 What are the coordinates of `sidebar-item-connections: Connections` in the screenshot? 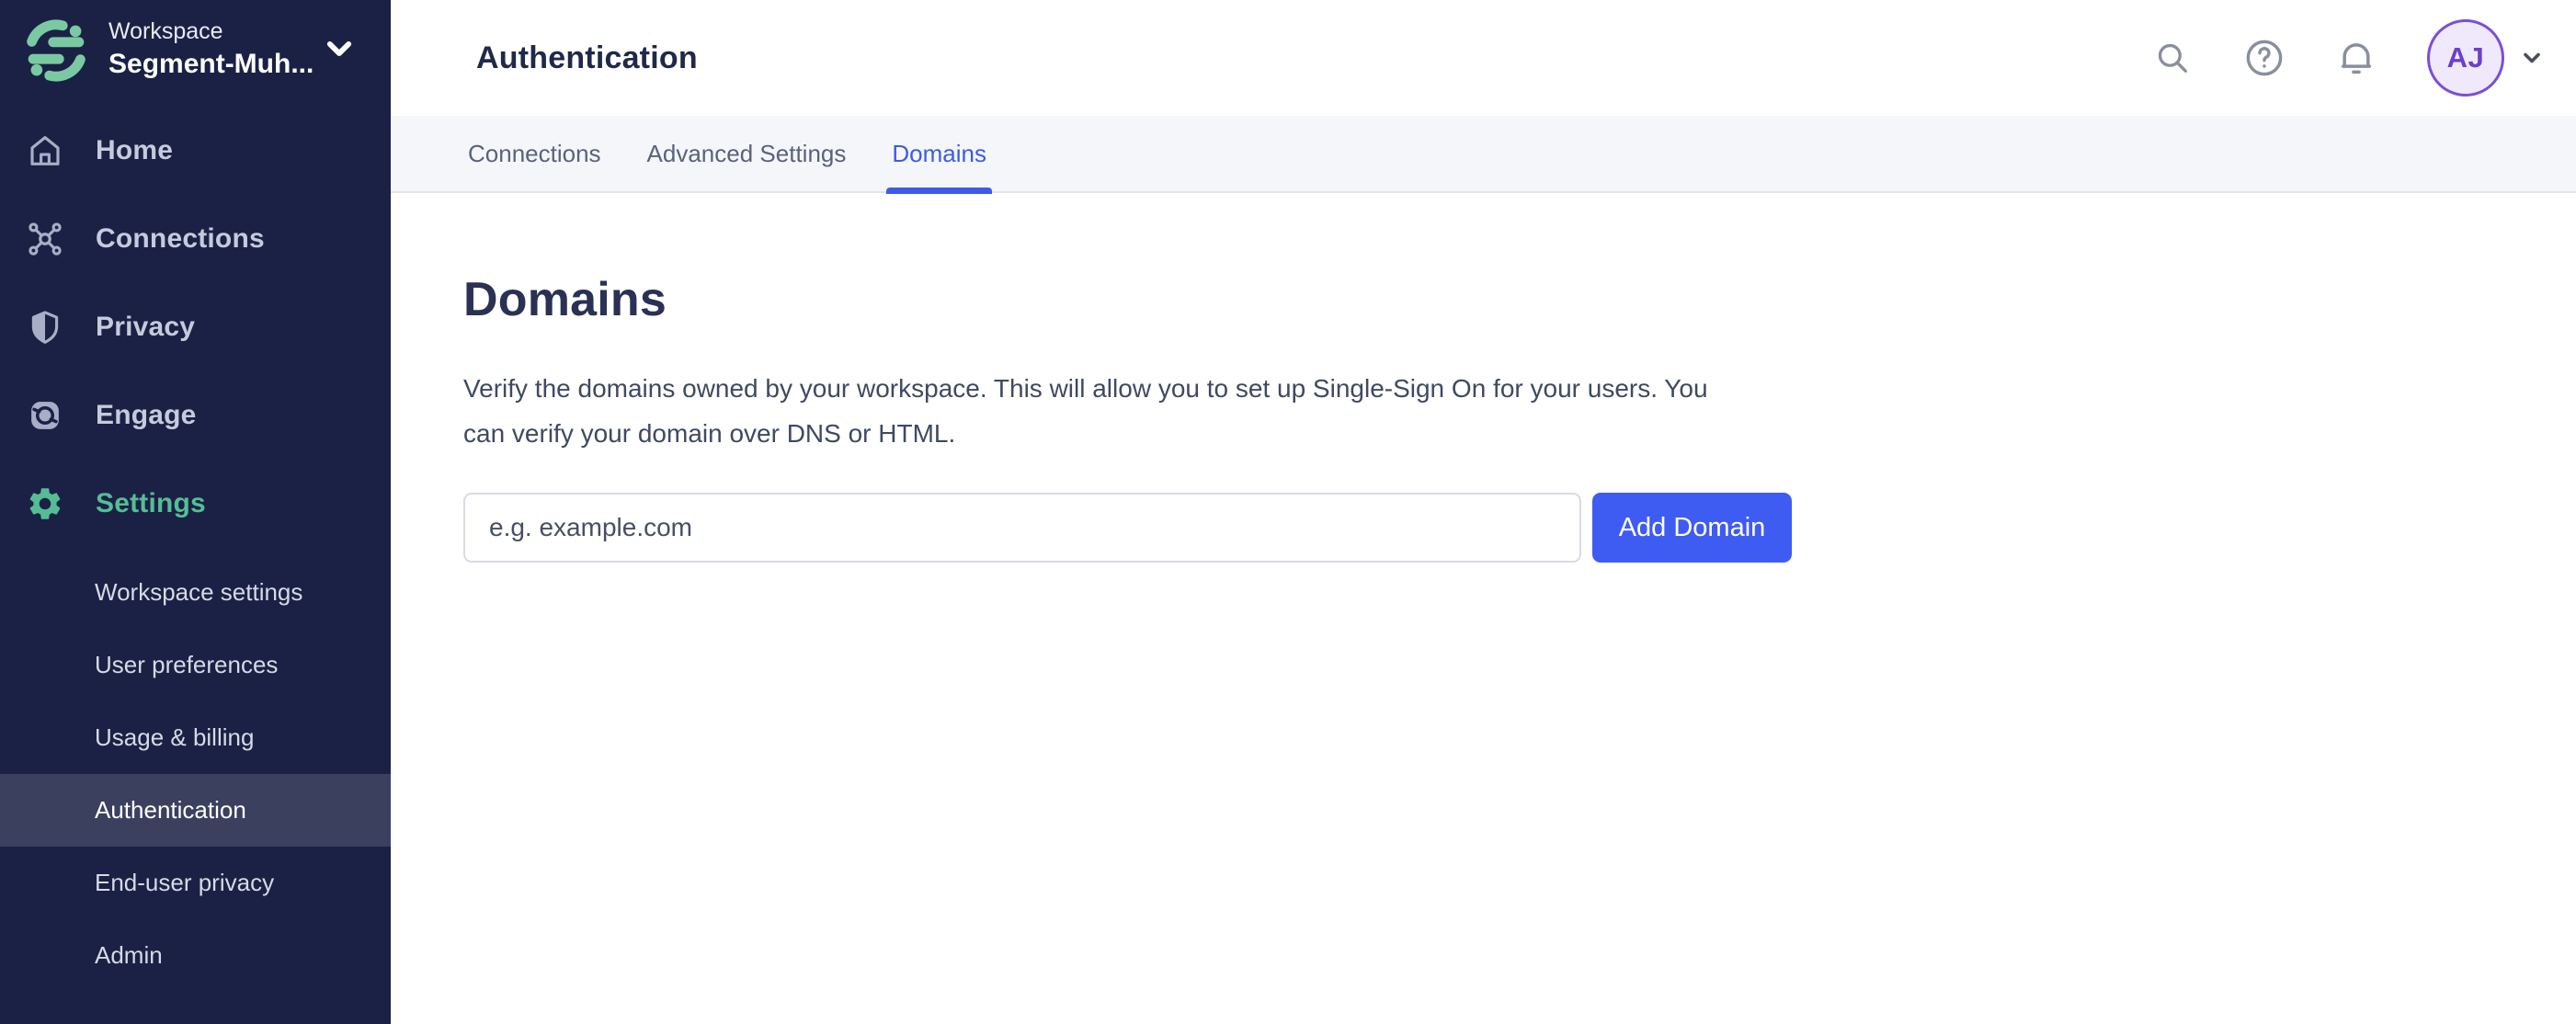 It's located at (195, 239).